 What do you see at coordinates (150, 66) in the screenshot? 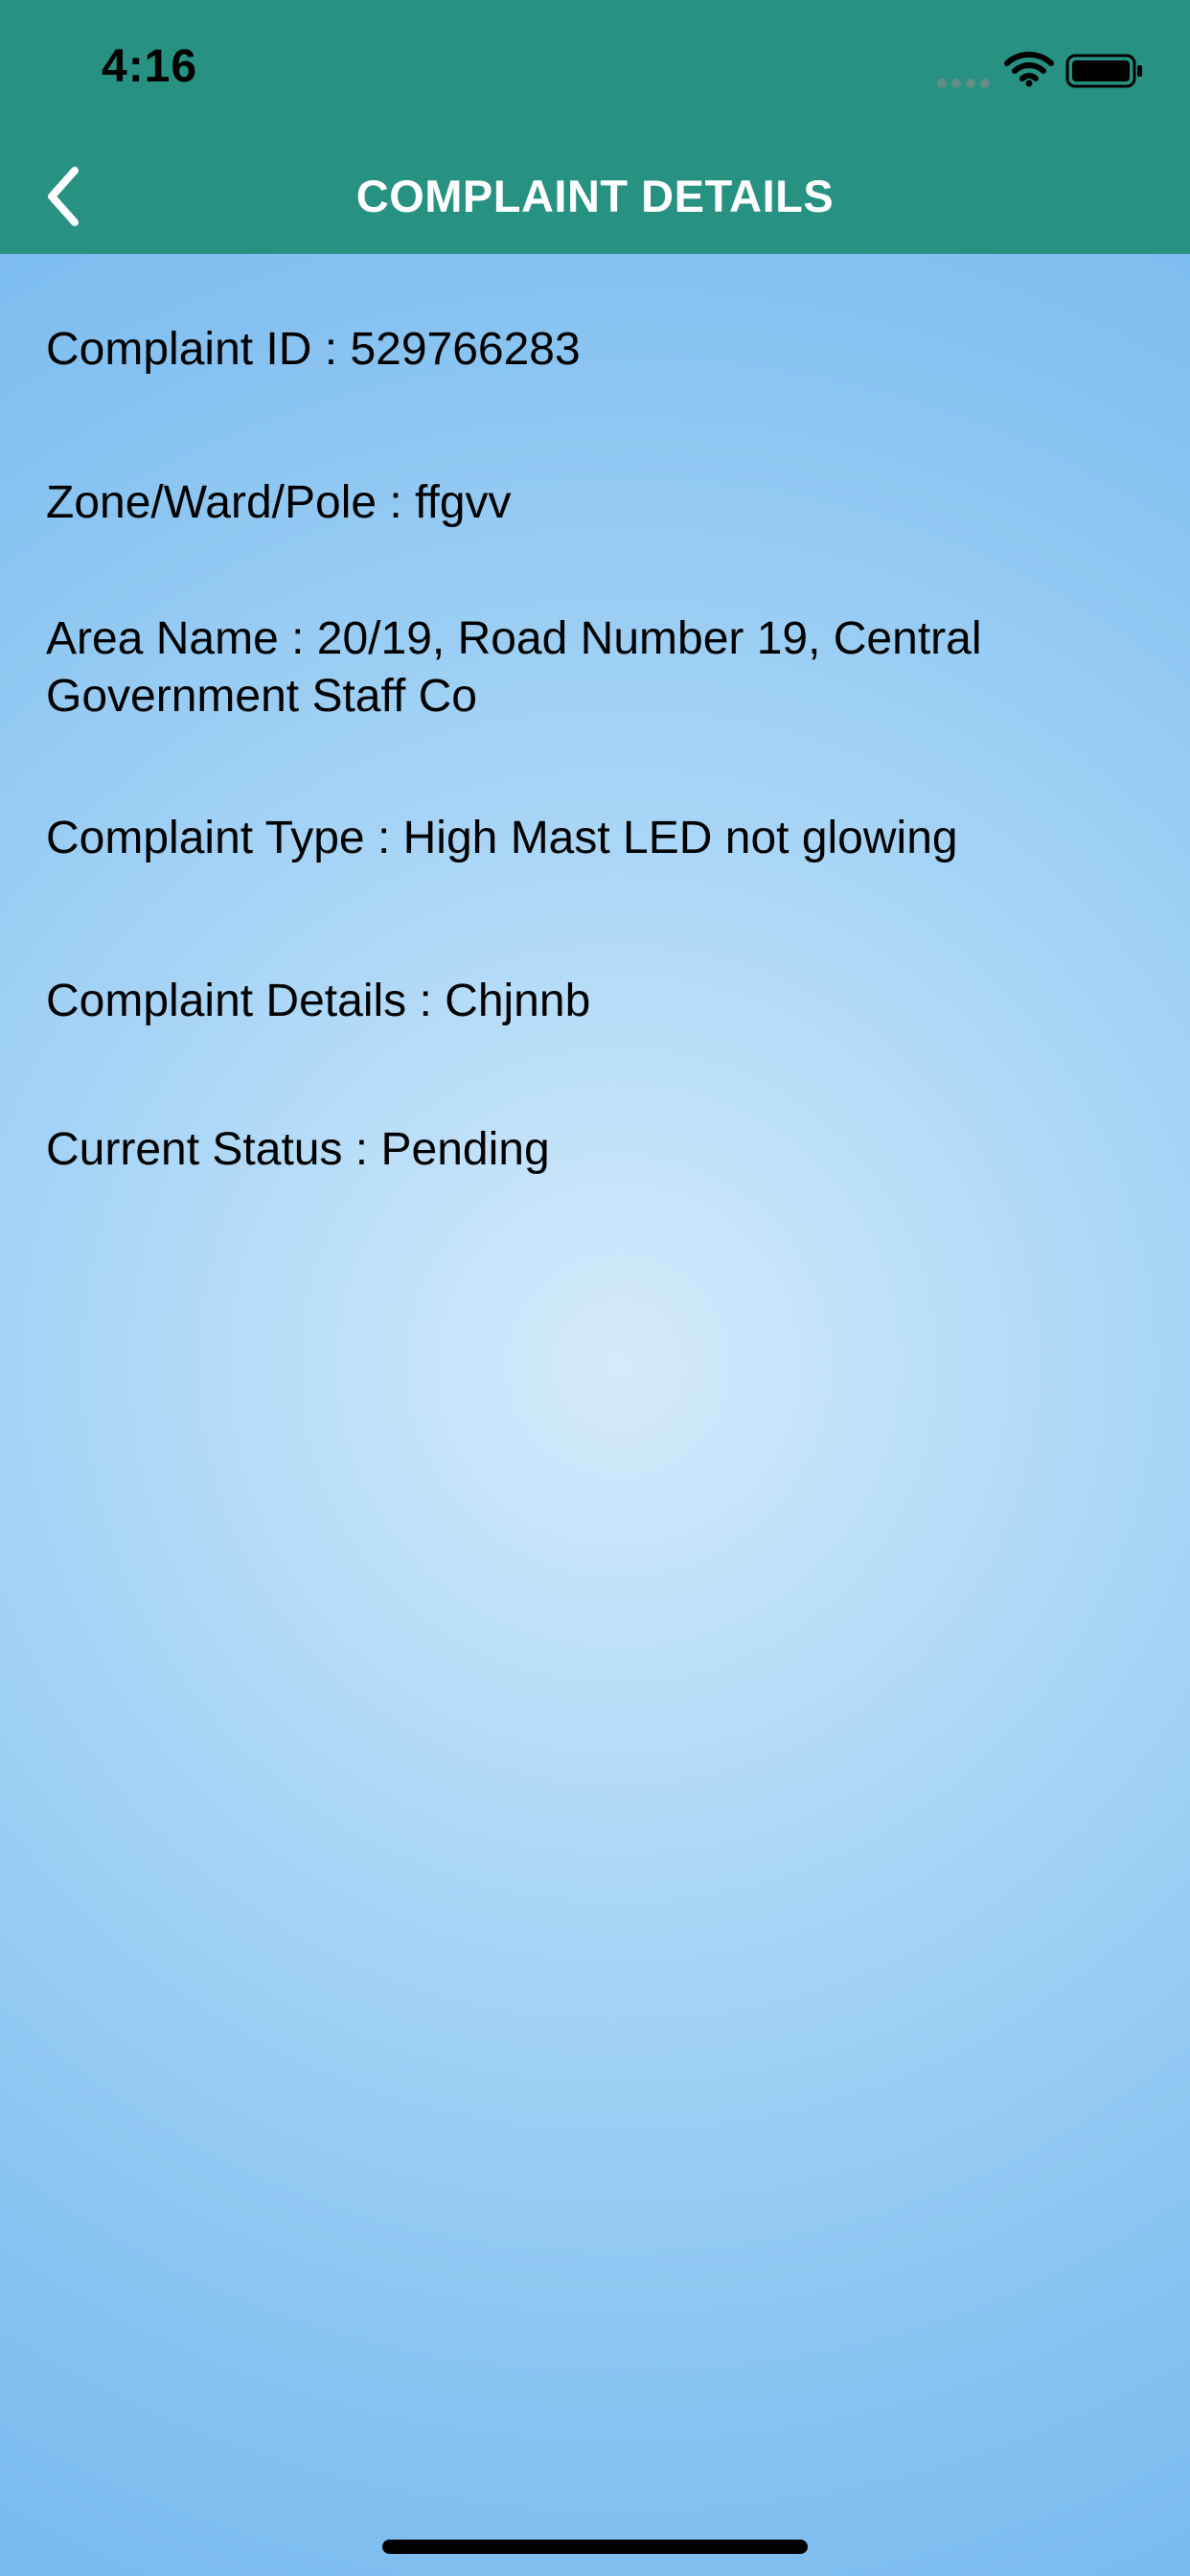
I see `status-time: 4:16` at bounding box center [150, 66].